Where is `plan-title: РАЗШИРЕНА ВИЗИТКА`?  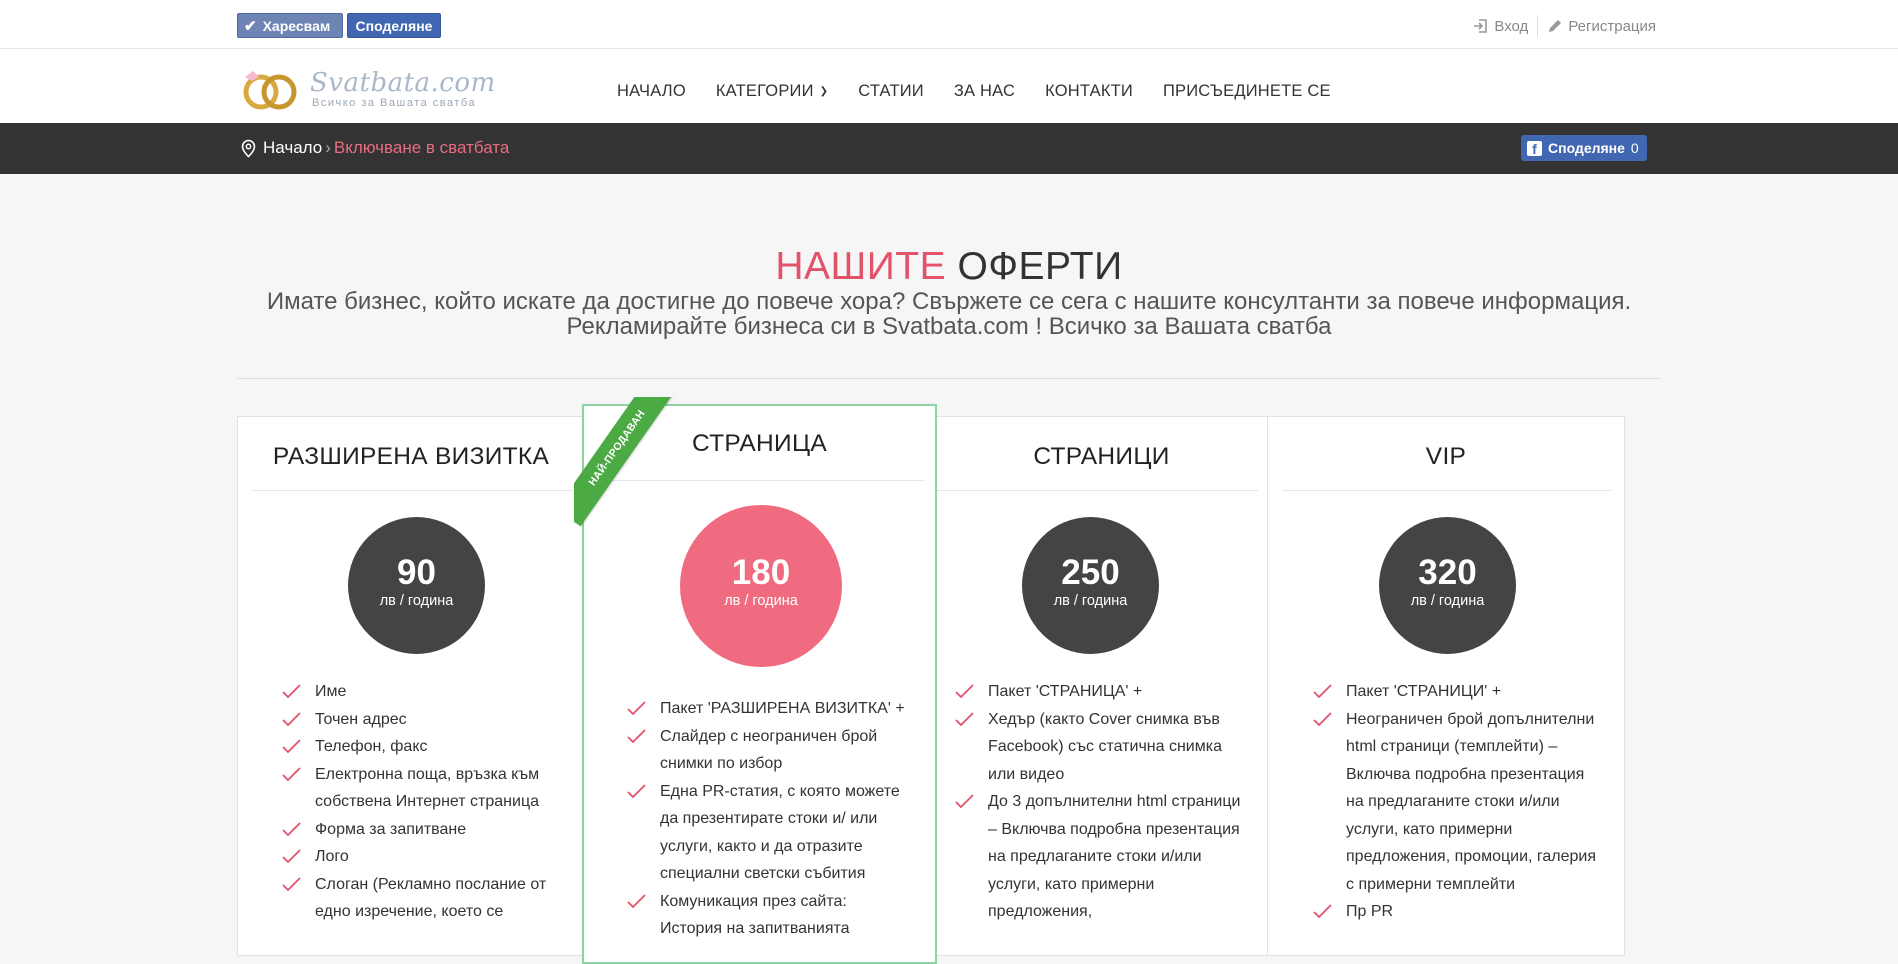 plan-title: РАЗШИРЕНА ВИЗИТКА is located at coordinates (411, 456).